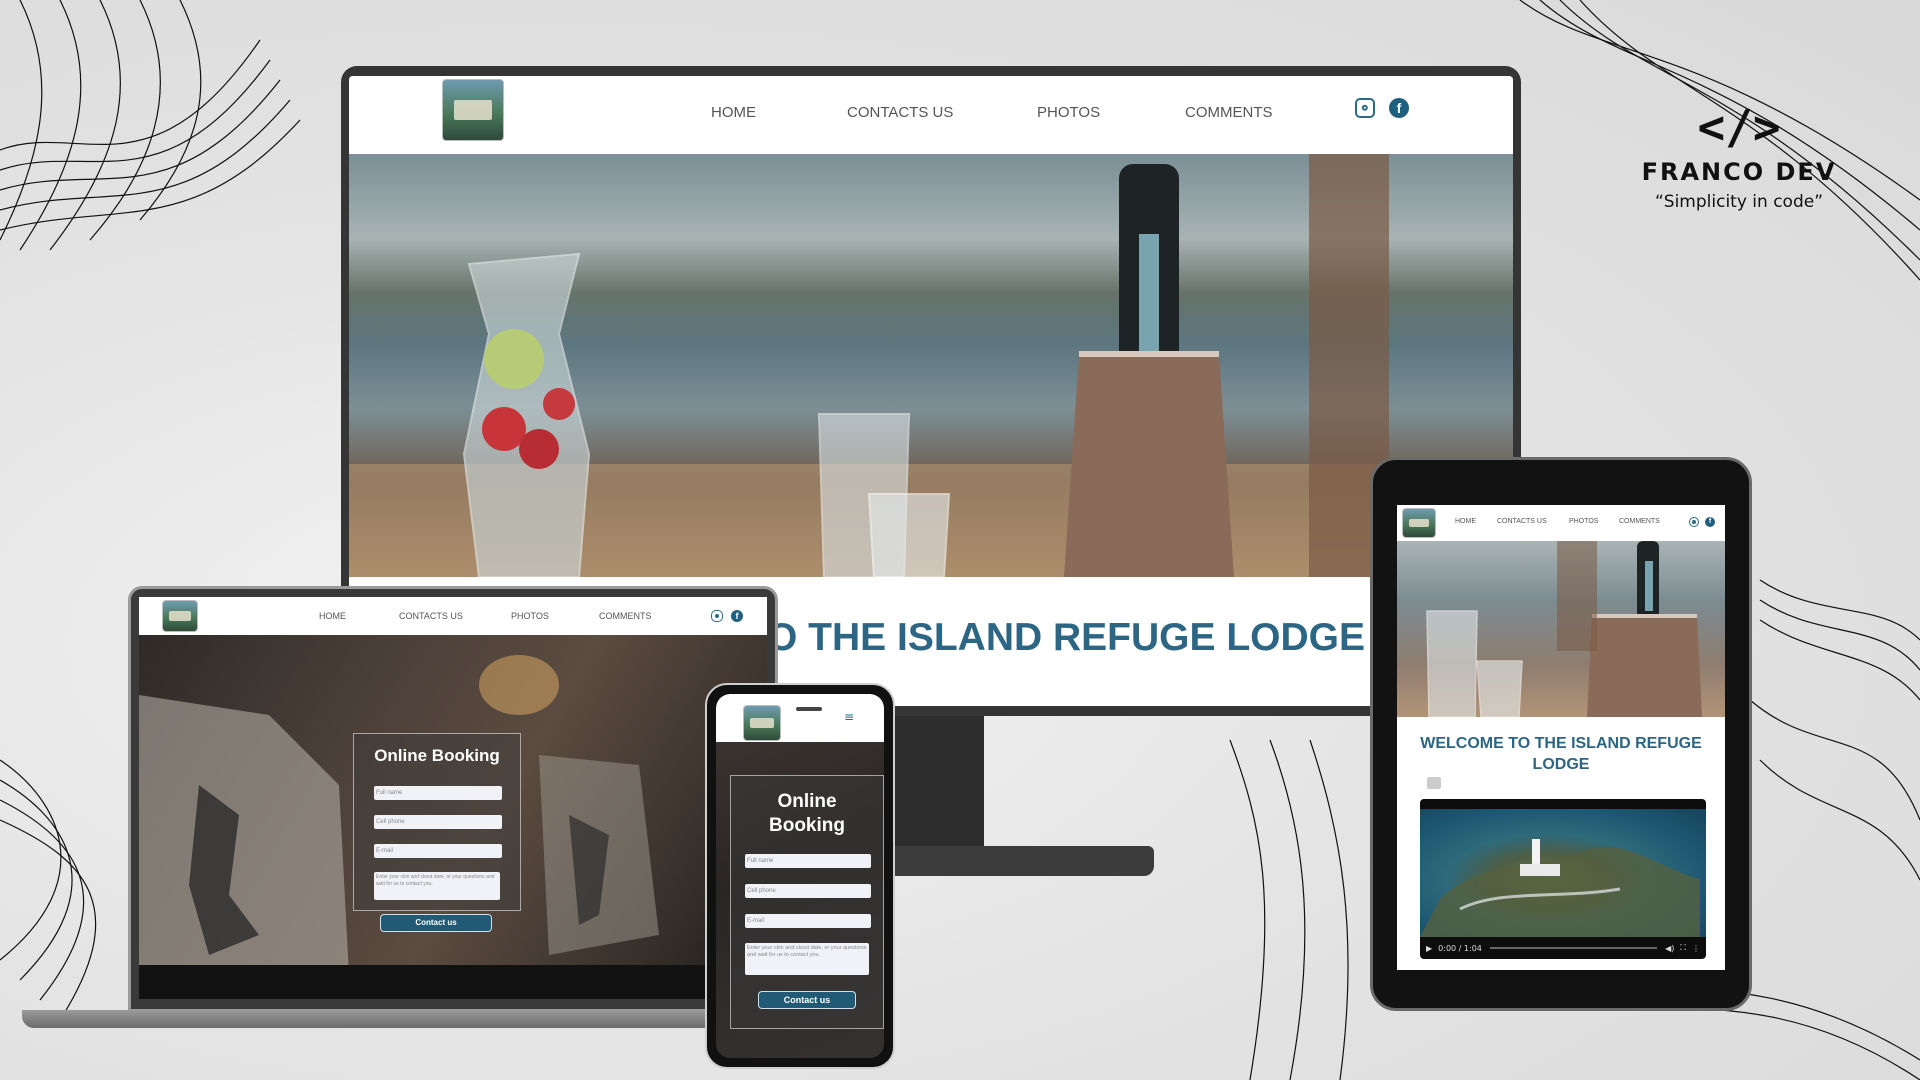 This screenshot has width=1920, height=1080. Describe the element at coordinates (1573, 948) in the screenshot. I see `video-progress-bar` at that location.